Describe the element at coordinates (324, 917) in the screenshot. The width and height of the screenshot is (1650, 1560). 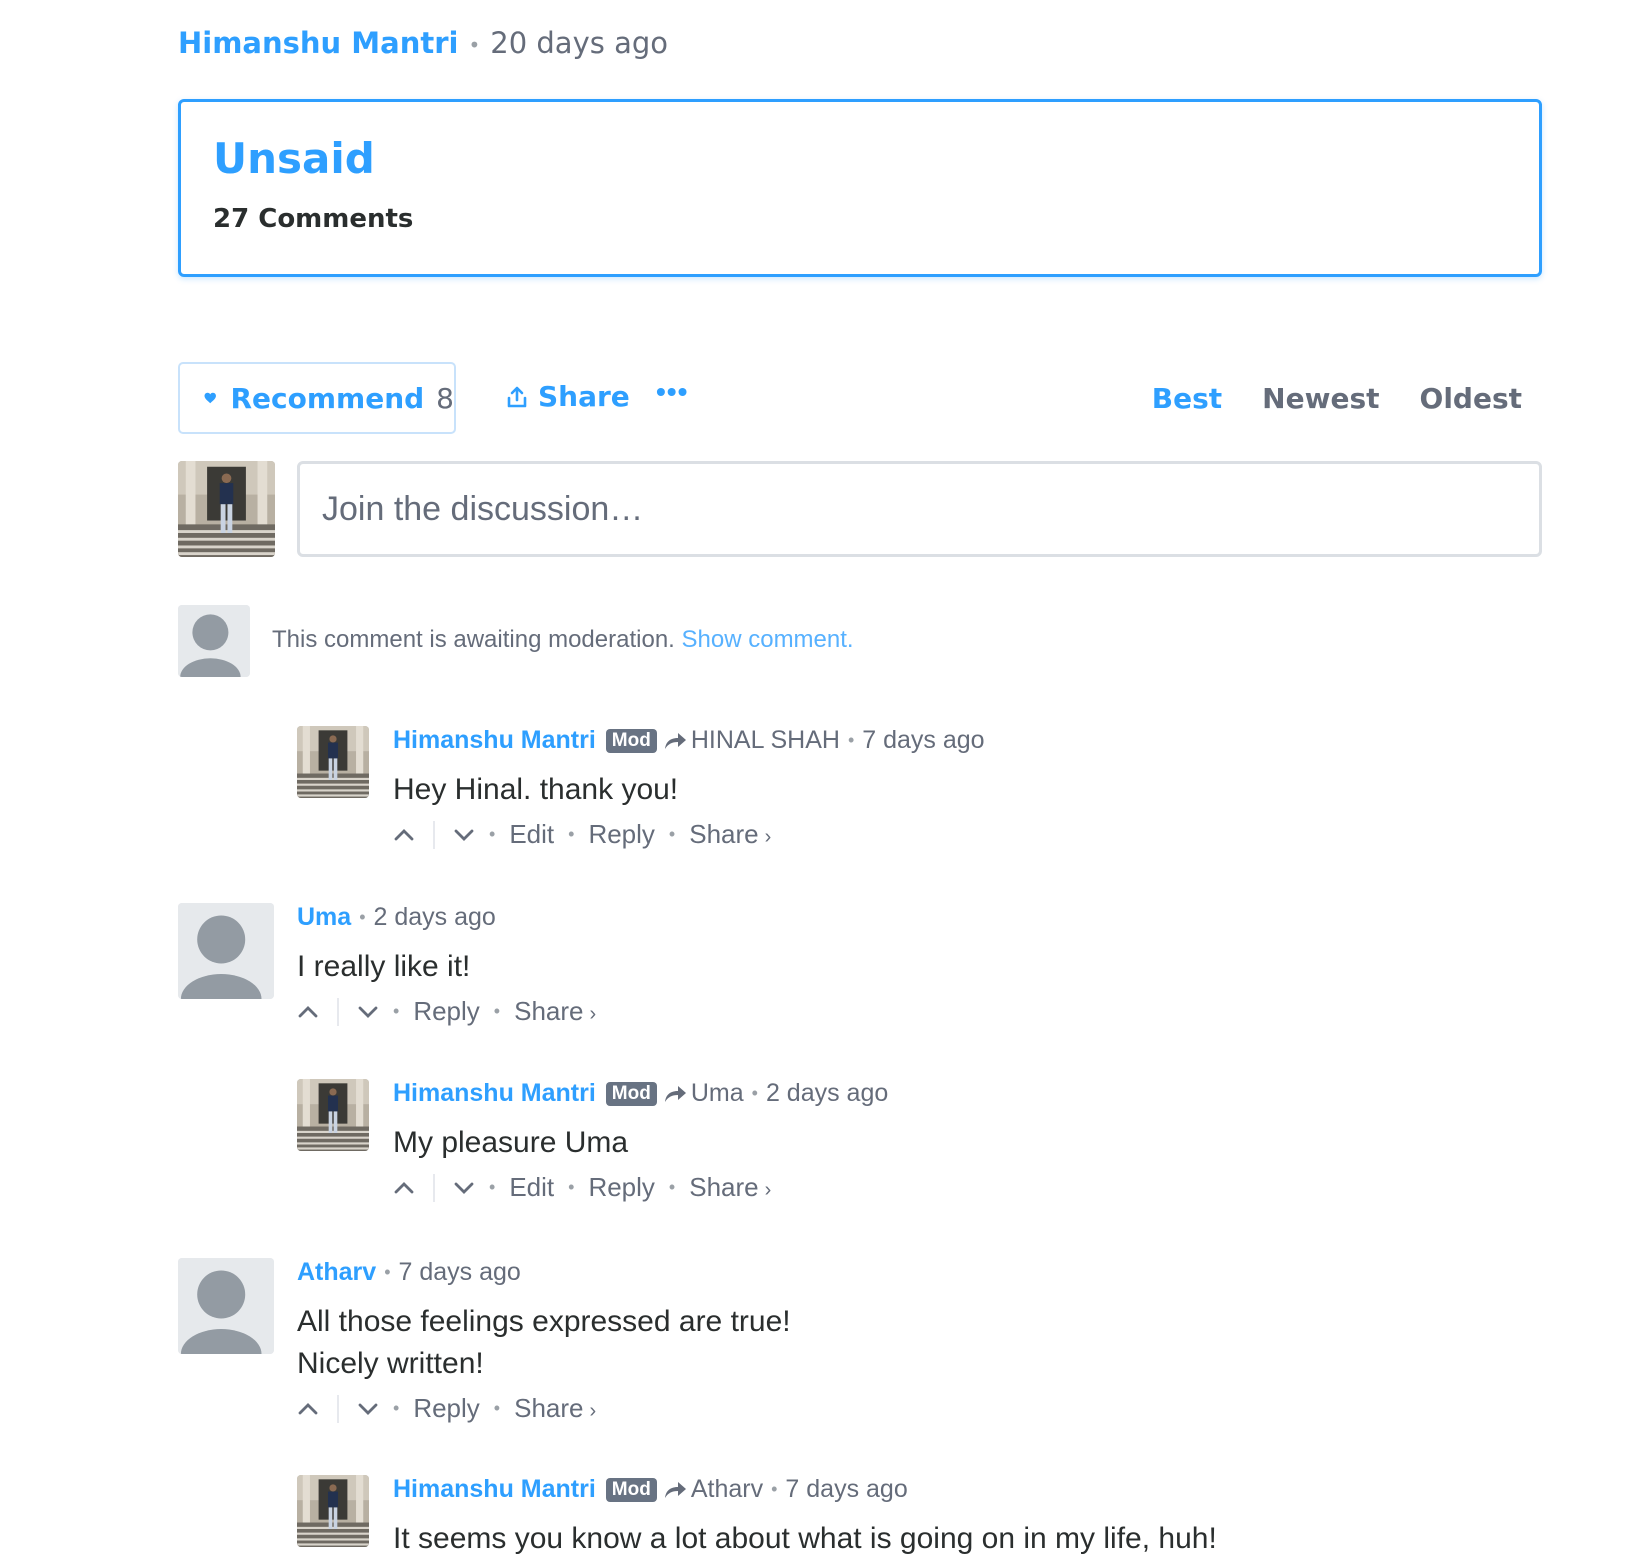
I see `comment-author: Uma` at that location.